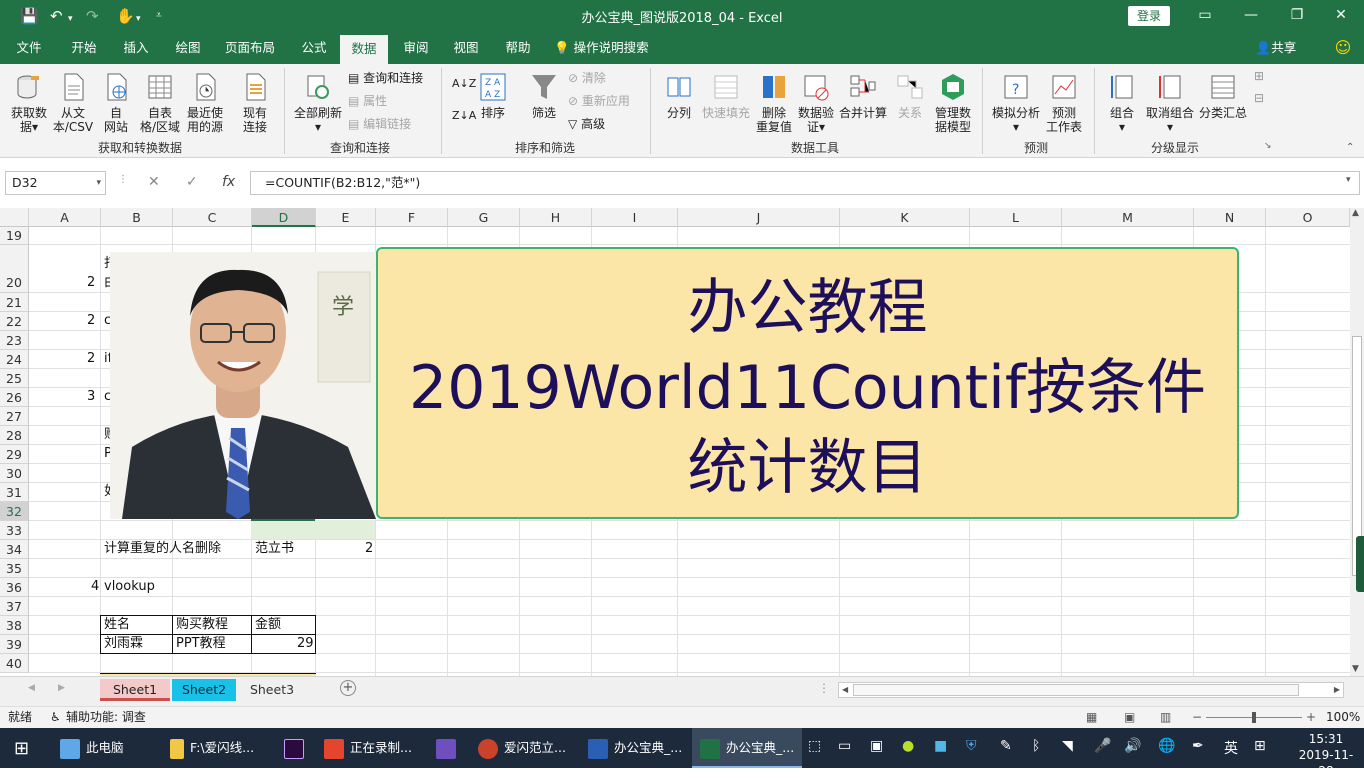  What do you see at coordinates (493, 96) in the screenshot?
I see `sort-button: Z A A Z 排序` at bounding box center [493, 96].